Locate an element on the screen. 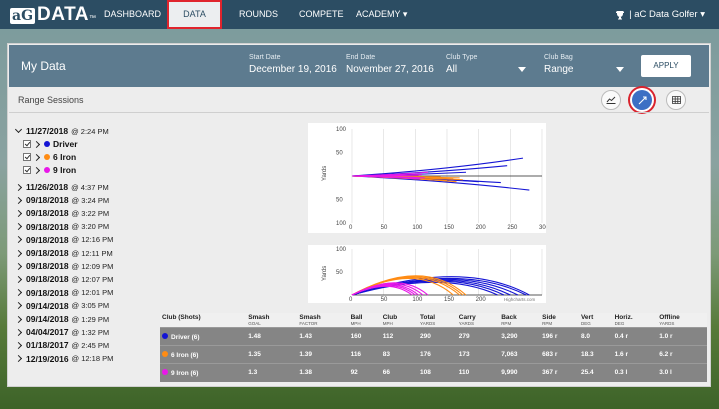 This screenshot has height=409, width=719. session-time: @ 12:18 PM is located at coordinates (92, 359).